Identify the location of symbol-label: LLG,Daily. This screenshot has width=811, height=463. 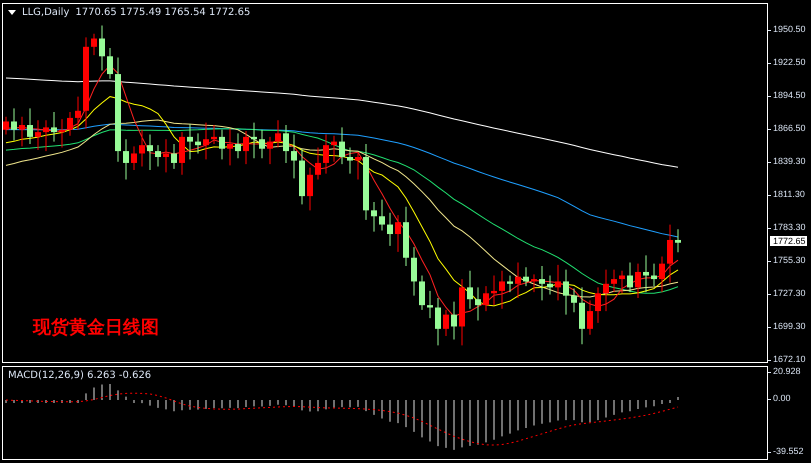
(46, 12).